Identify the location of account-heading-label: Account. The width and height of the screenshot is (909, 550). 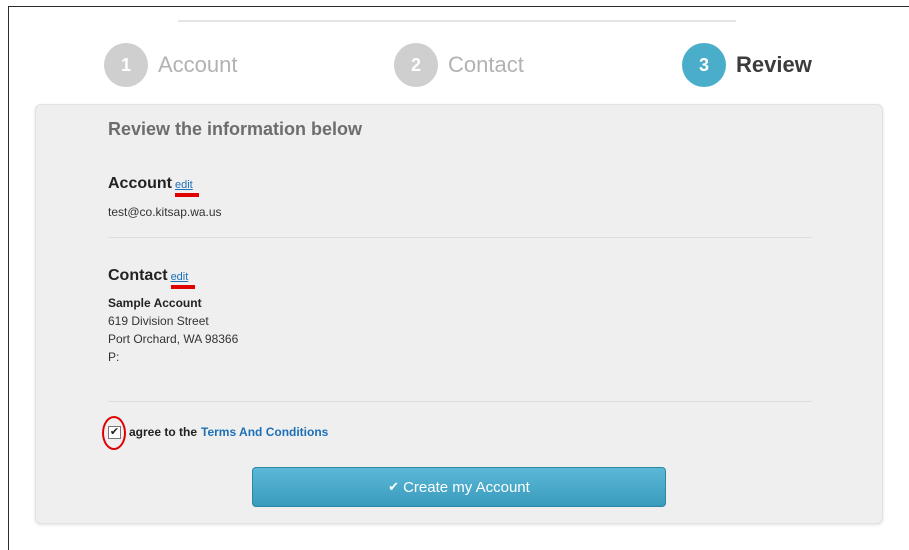
(140, 183).